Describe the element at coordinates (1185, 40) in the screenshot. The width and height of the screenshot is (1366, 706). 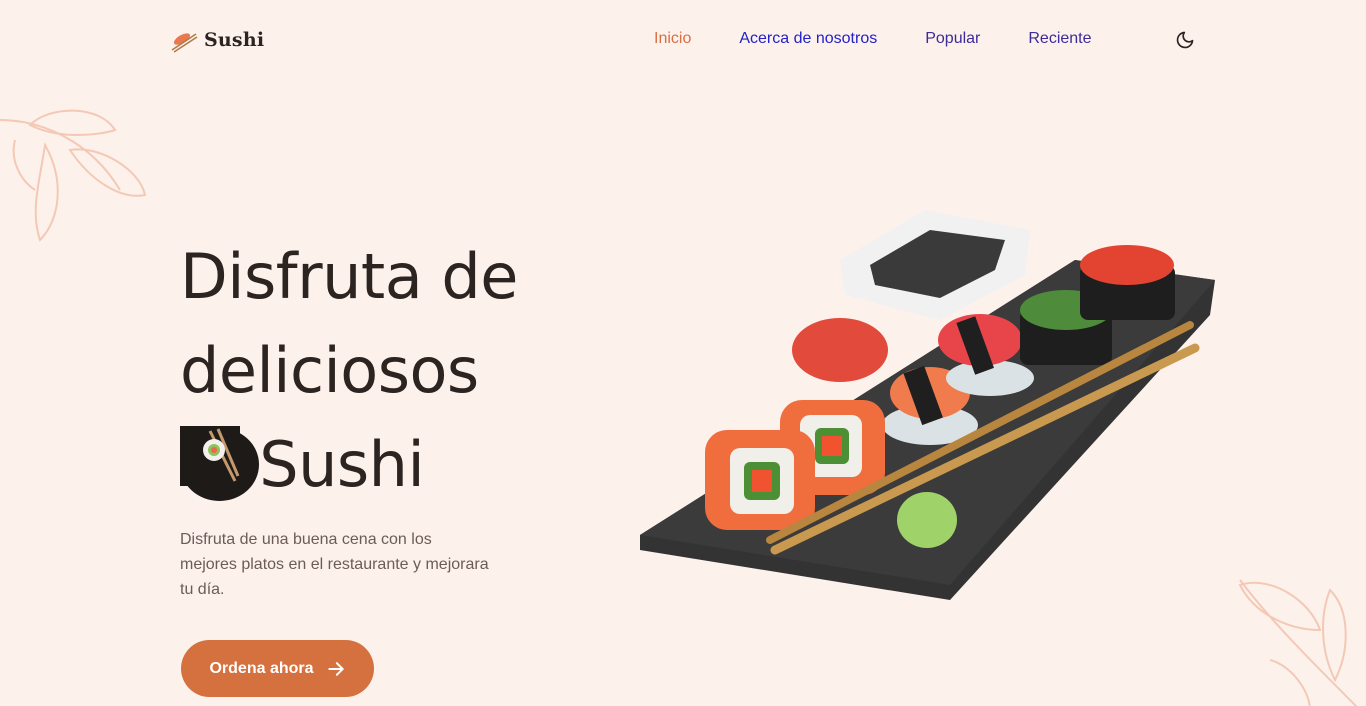
I see `moon-icon` at that location.